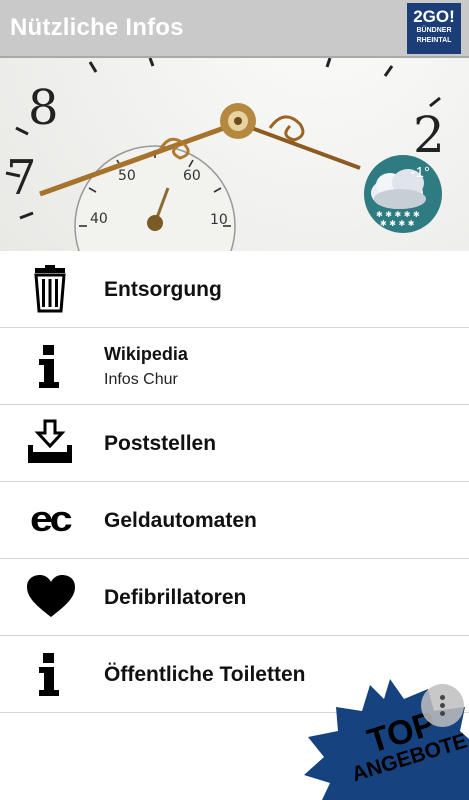 The image size is (469, 800). I want to click on list-item-title: Wikipedia, so click(146, 354).